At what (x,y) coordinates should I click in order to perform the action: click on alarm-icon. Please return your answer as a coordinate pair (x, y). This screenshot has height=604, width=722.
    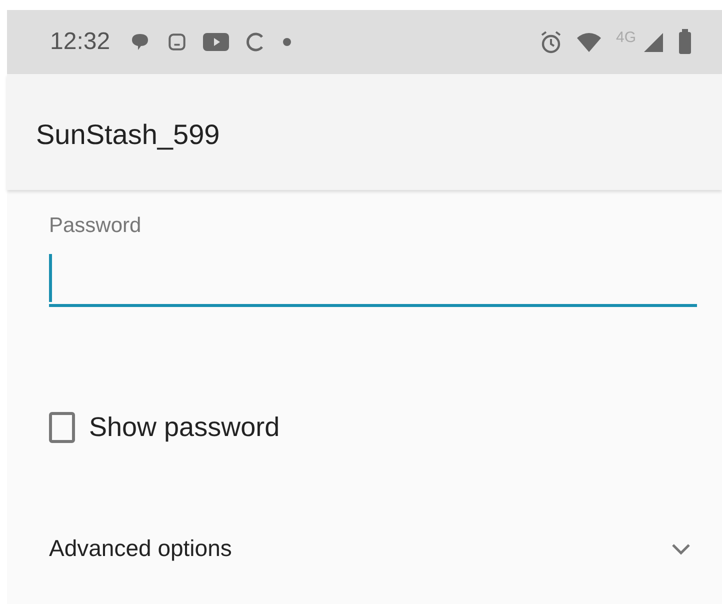
    Looking at the image, I should click on (551, 42).